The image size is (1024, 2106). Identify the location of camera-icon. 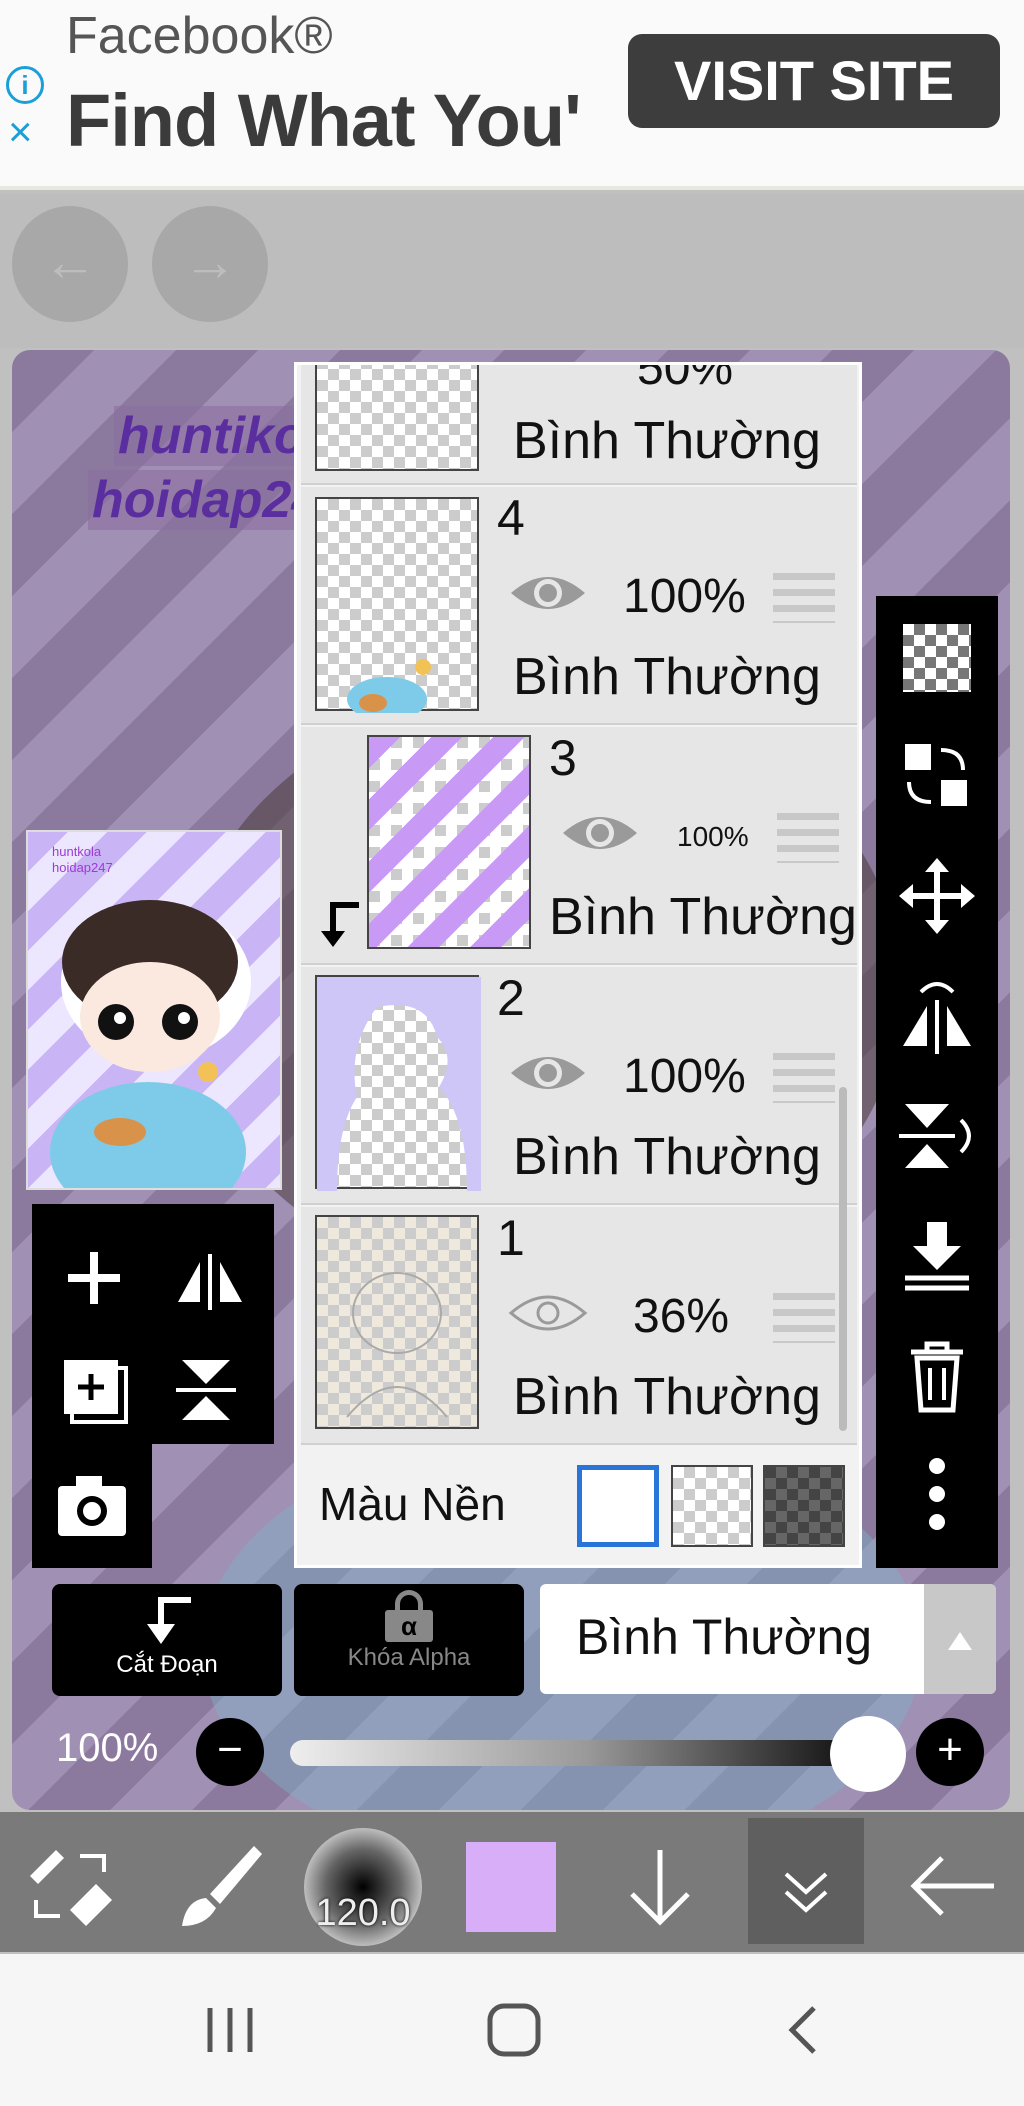
(92, 1506).